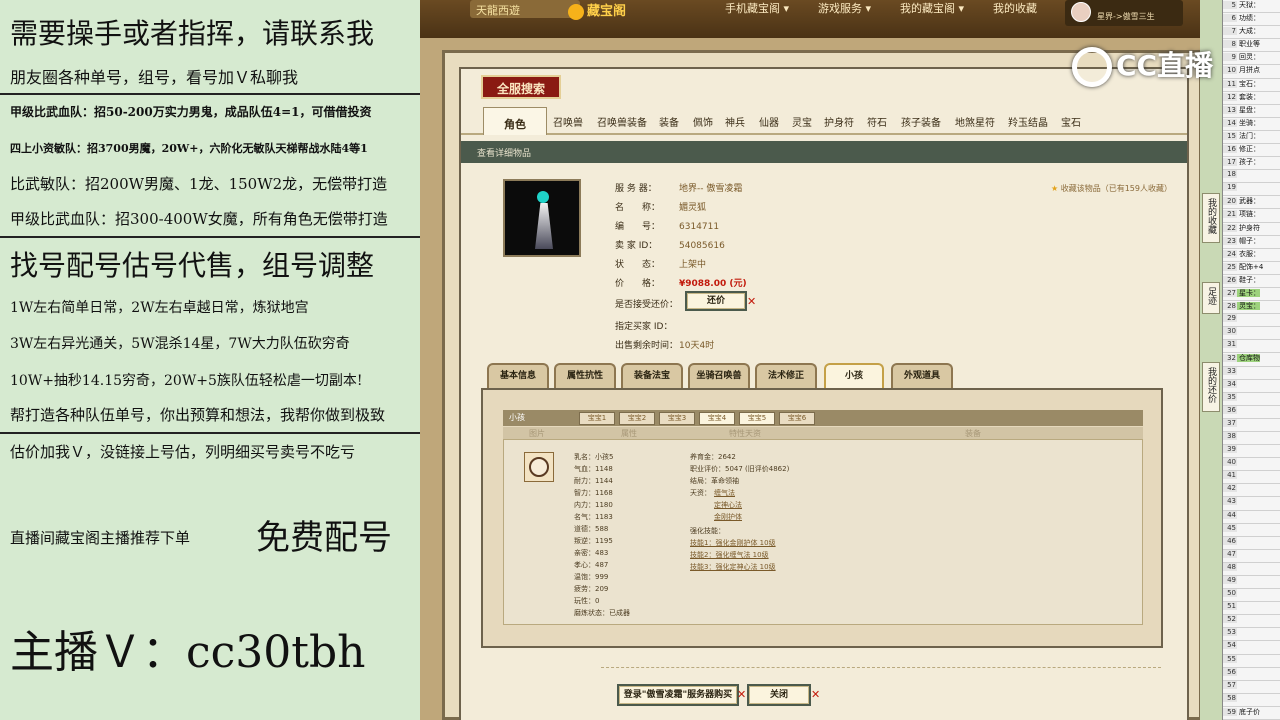 The width and height of the screenshot is (1280, 720). I want to click on sheet-row: 16 修正：, so click(1251, 151).